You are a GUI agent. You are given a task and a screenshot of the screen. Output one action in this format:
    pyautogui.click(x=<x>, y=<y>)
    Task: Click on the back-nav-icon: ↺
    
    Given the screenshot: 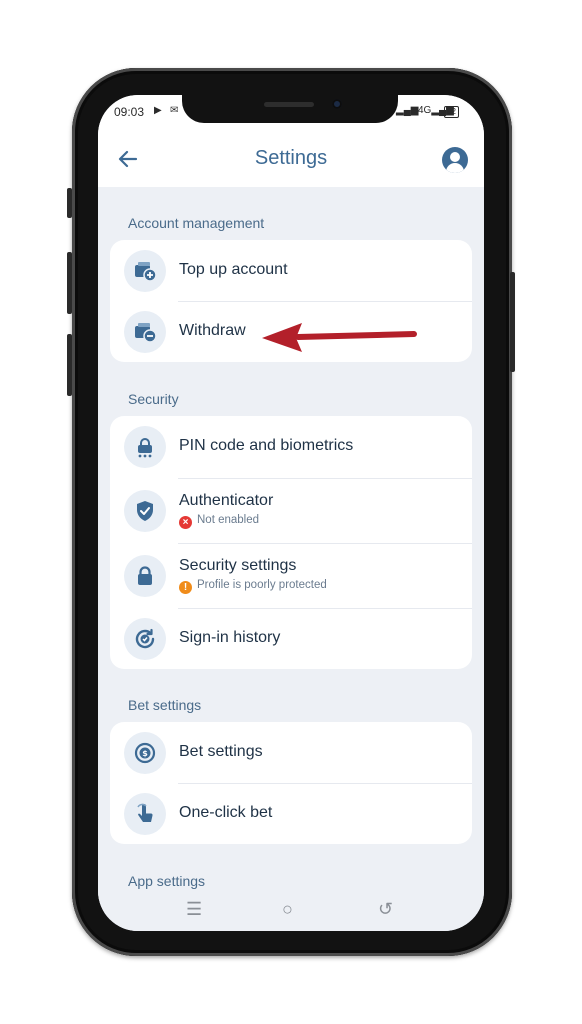 What is the action you would take?
    pyautogui.click(x=385, y=909)
    